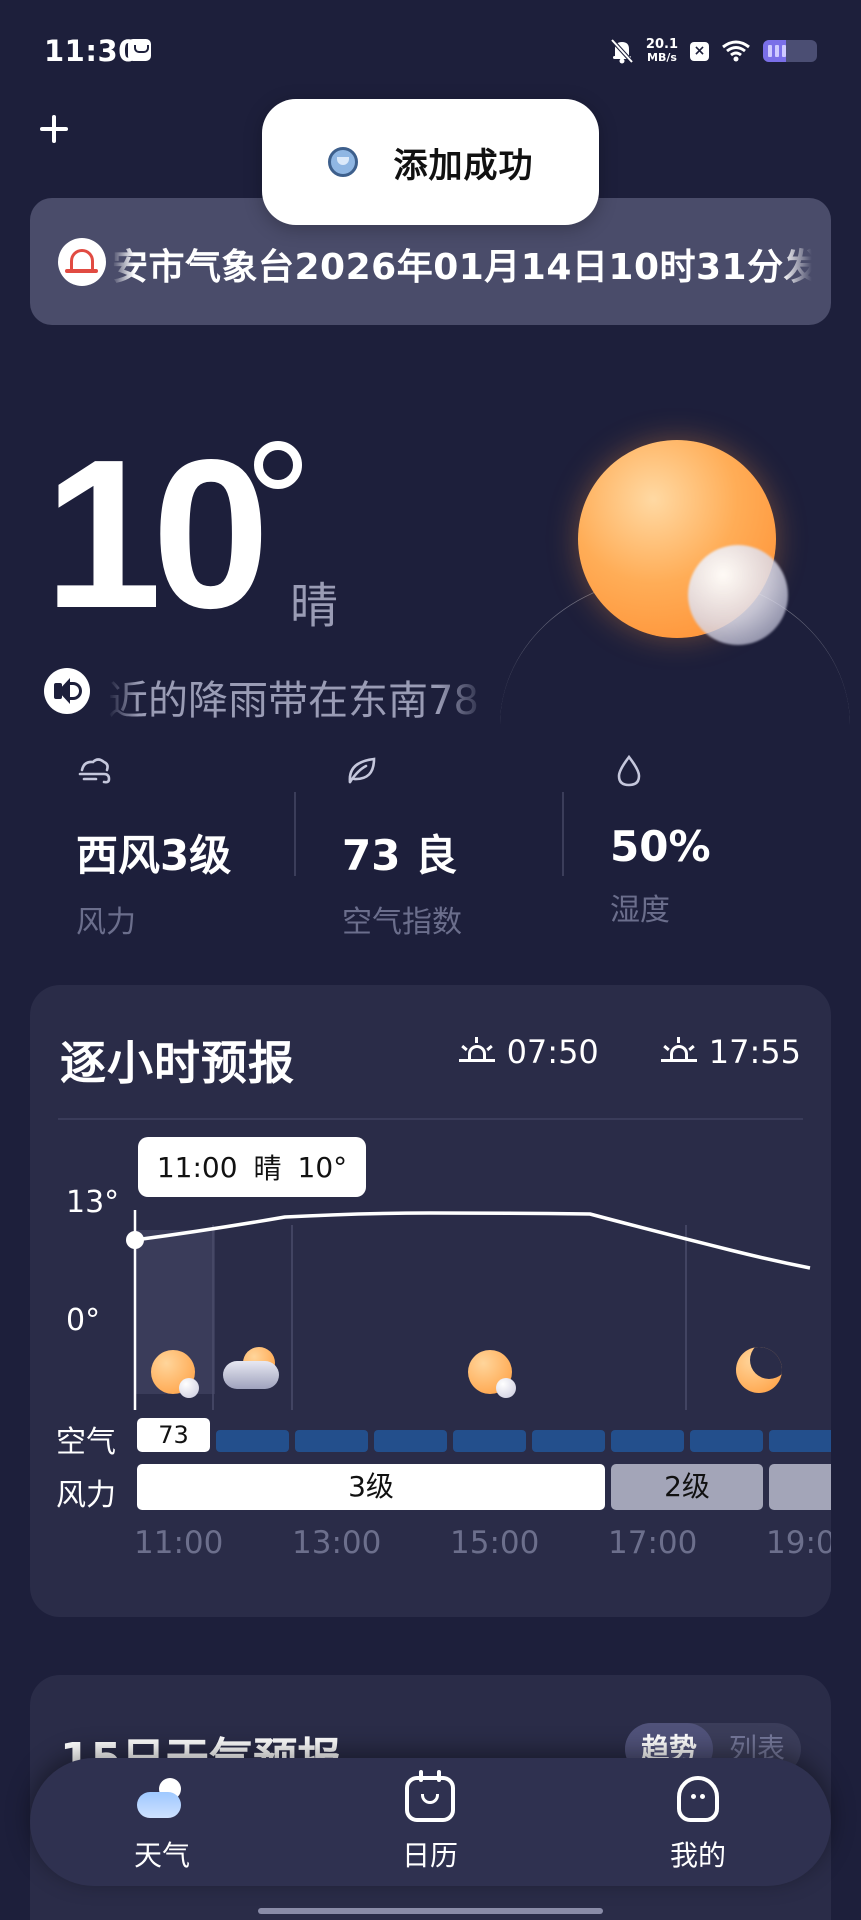 The height and width of the screenshot is (1920, 861). I want to click on alarm-icon, so click(82, 262).